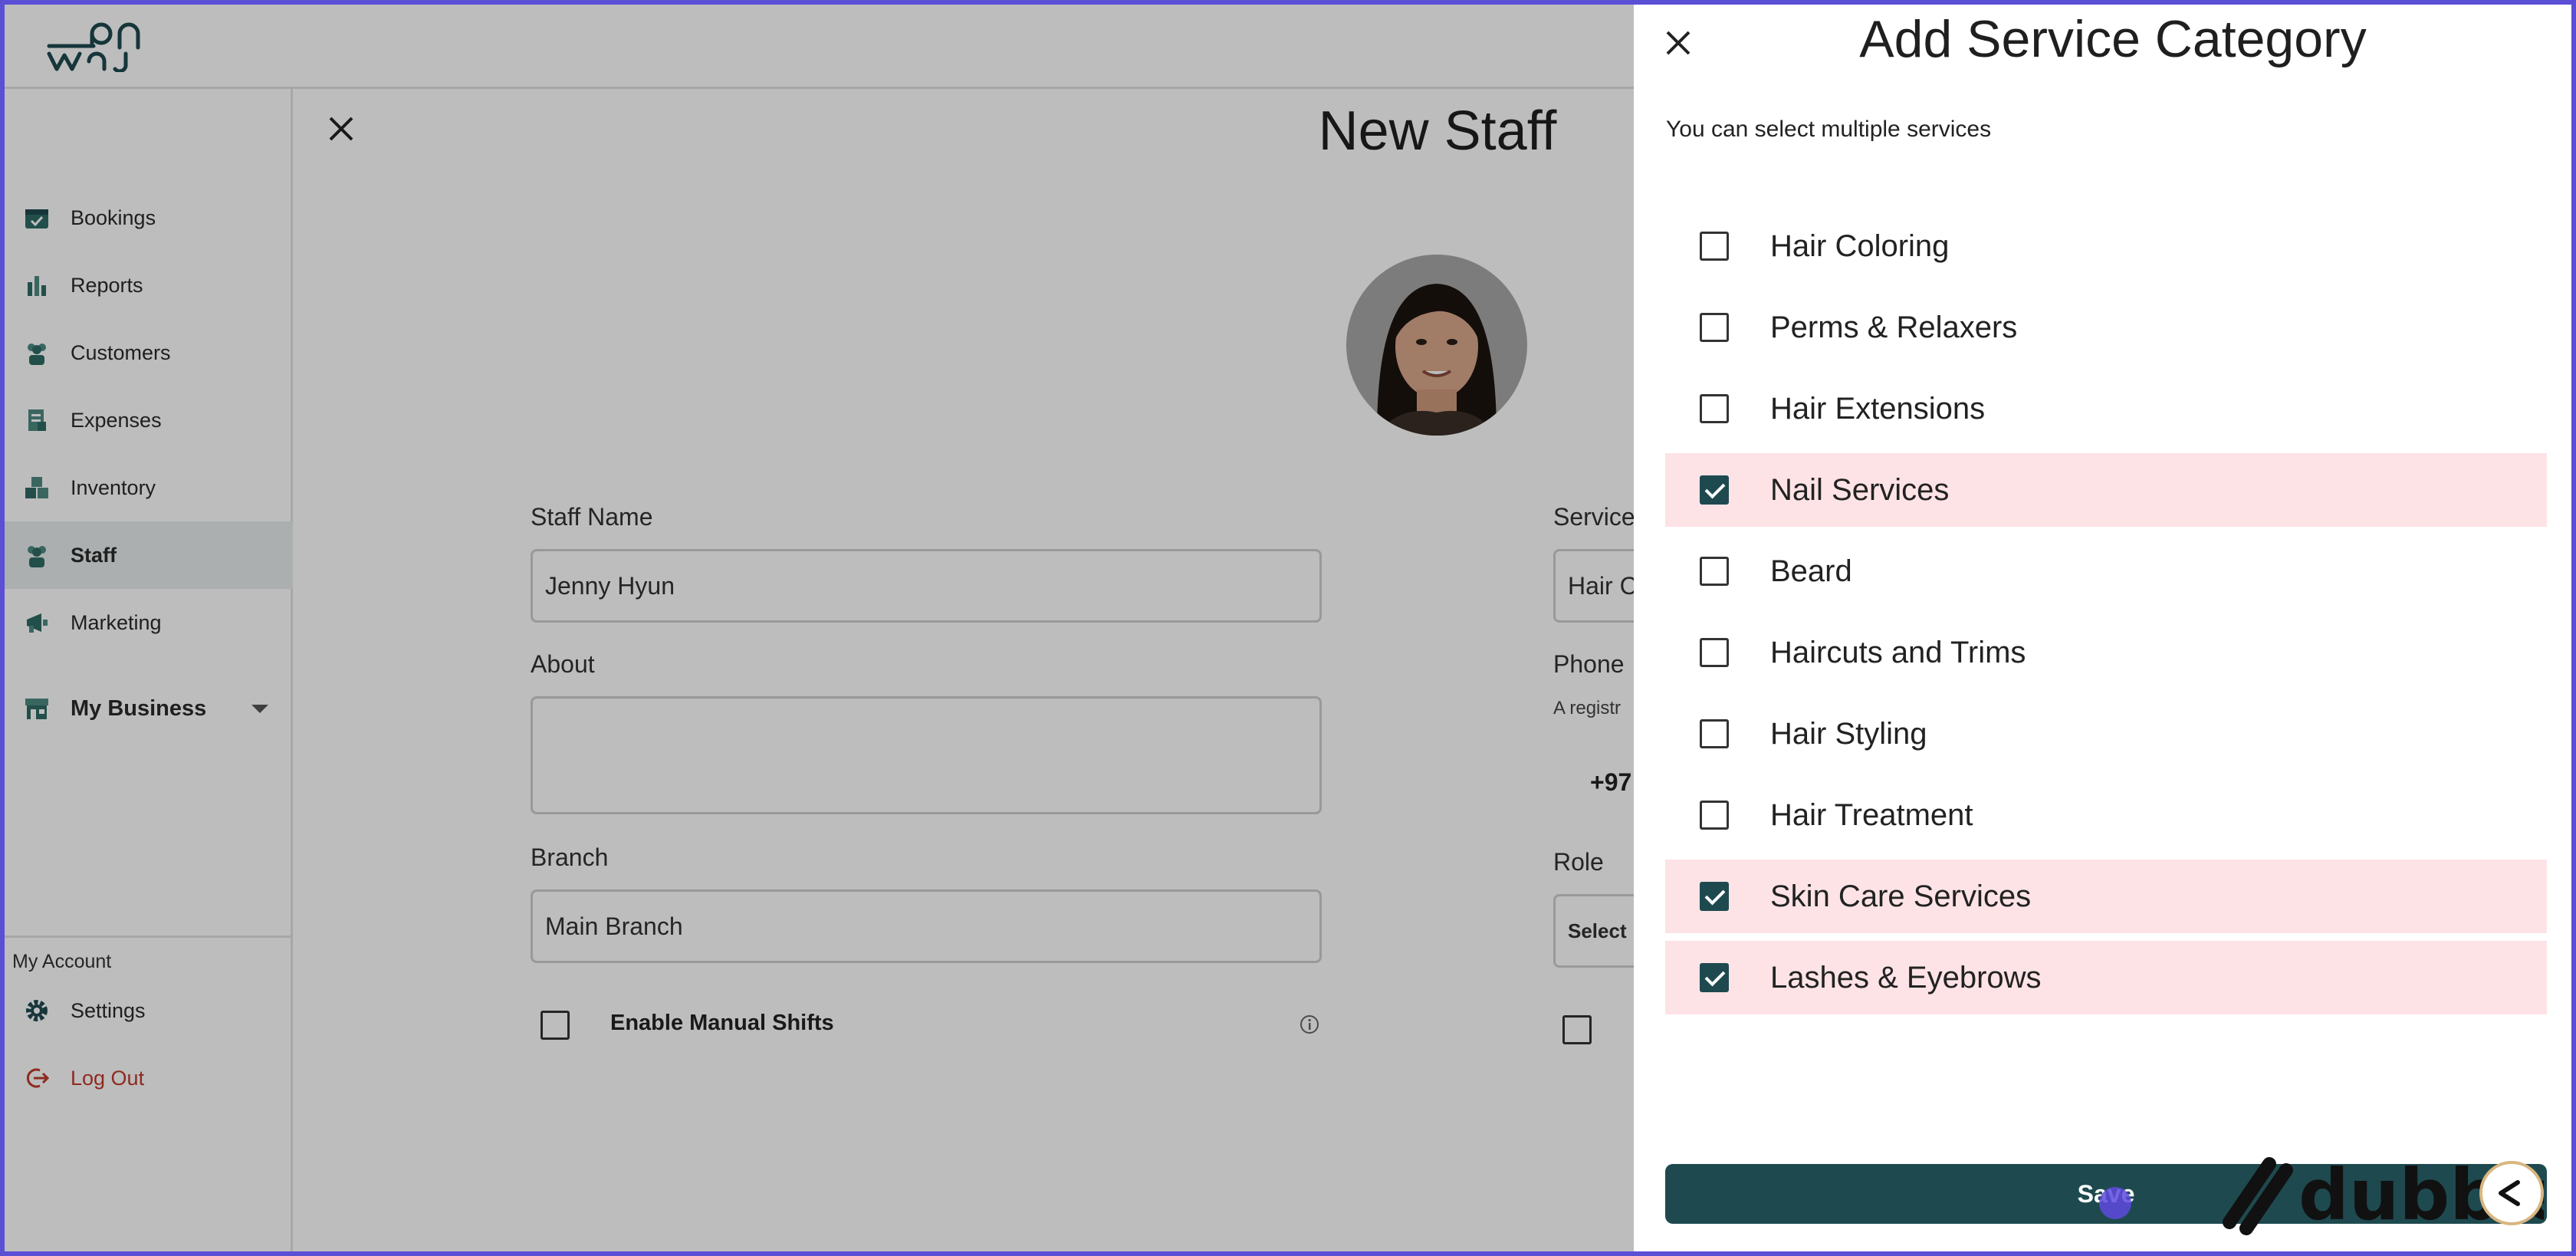  What do you see at coordinates (1860, 490) in the screenshot?
I see `option-label: Nail Services` at bounding box center [1860, 490].